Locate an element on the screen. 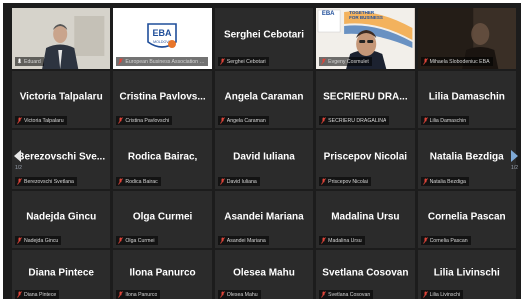 The height and width of the screenshot is (301, 524). participant-name: Cornelia Pascan is located at coordinates (466, 217).